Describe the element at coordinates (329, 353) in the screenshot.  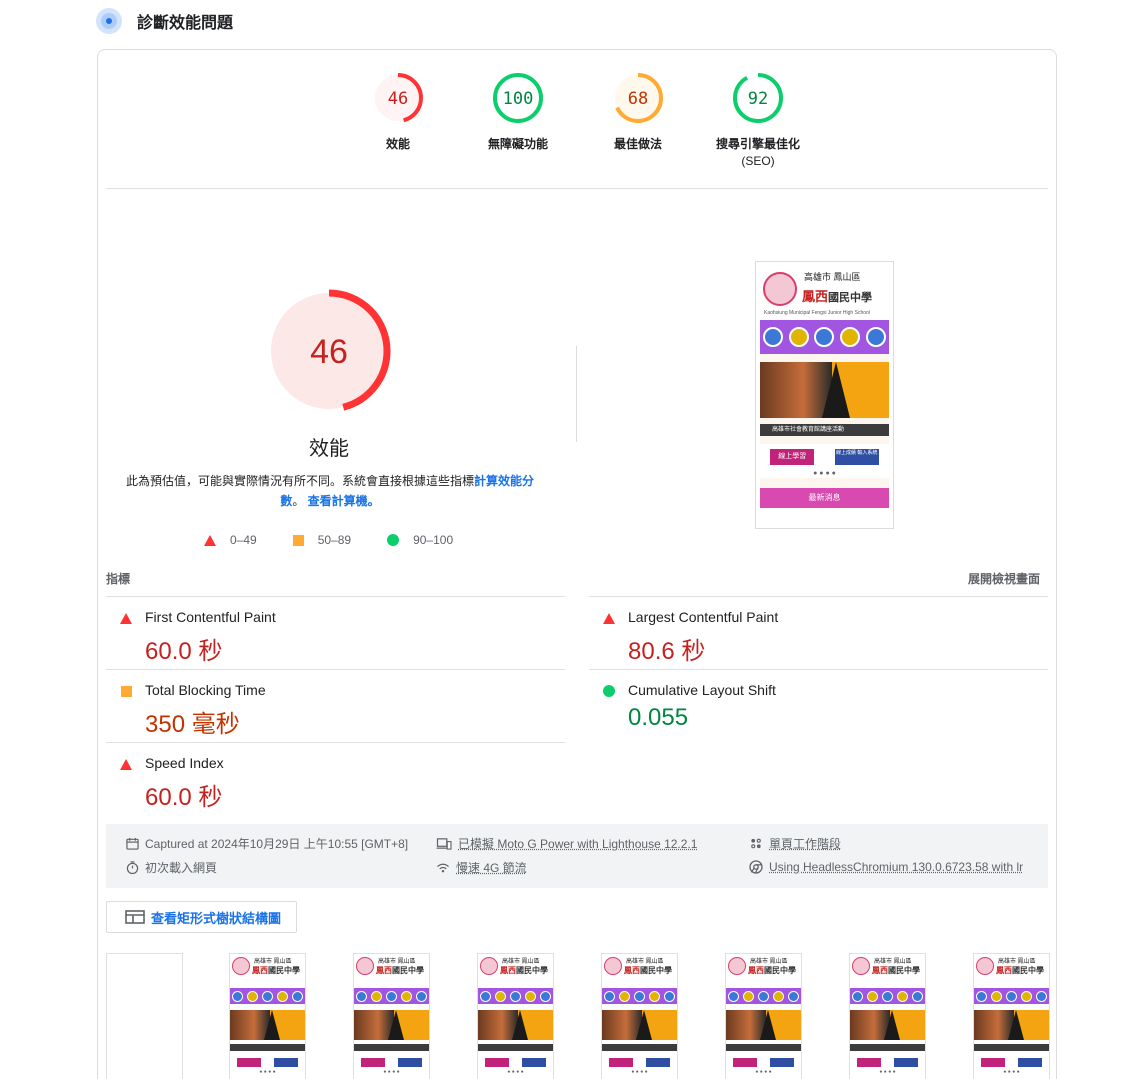
I see `performance-gauge: 46` at that location.